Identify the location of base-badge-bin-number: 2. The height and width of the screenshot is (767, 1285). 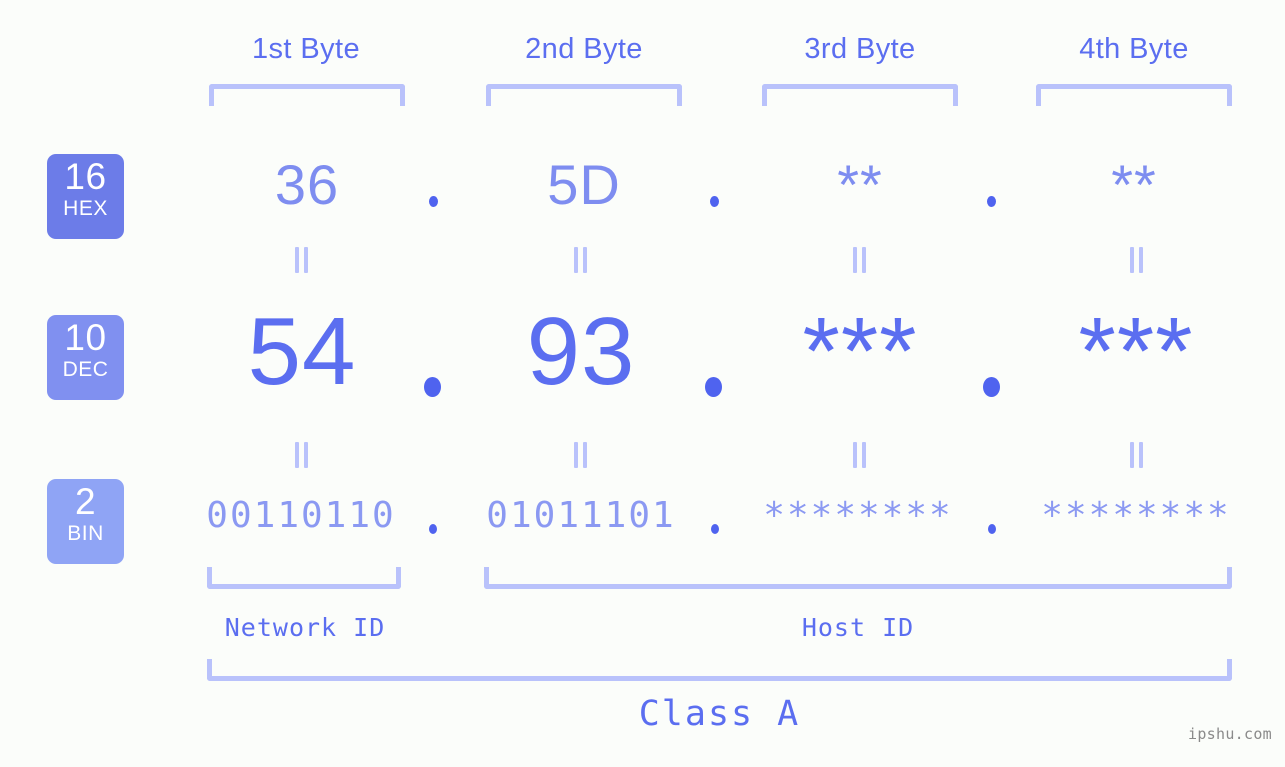
(85, 501).